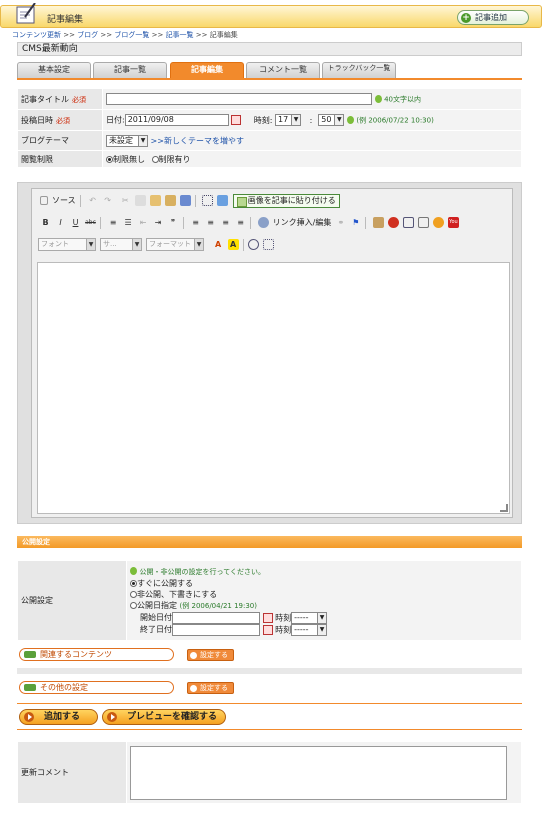  I want to click on other-settings-button: 設定する, so click(210, 688).